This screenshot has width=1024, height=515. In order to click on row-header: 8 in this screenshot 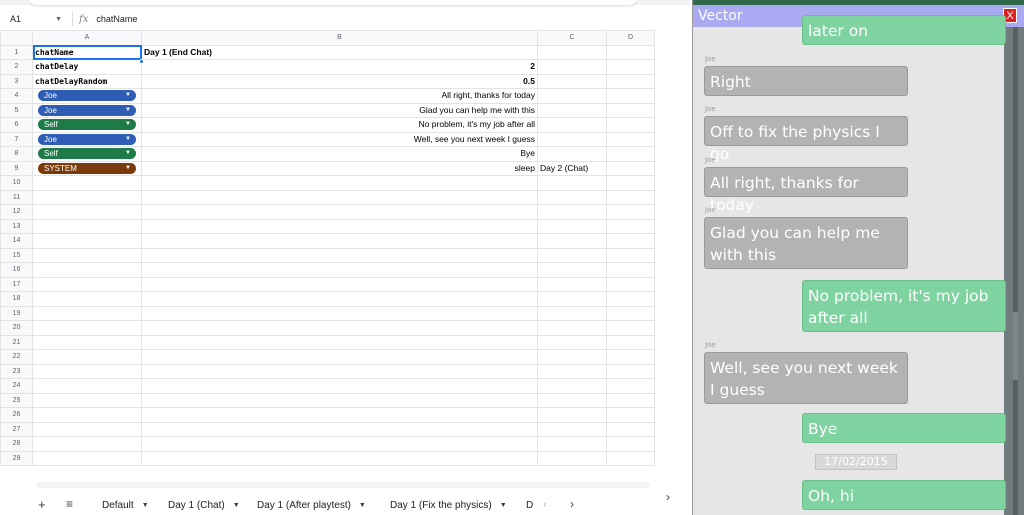, I will do `click(16, 154)`.